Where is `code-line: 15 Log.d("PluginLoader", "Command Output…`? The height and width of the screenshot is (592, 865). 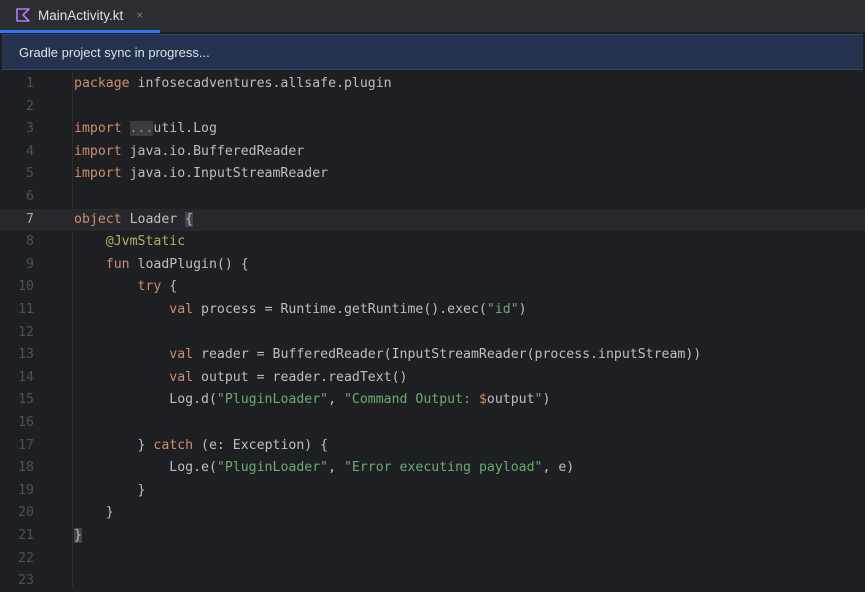
code-line: 15 Log.d("PluginLoader", "Command Output… is located at coordinates (432, 400).